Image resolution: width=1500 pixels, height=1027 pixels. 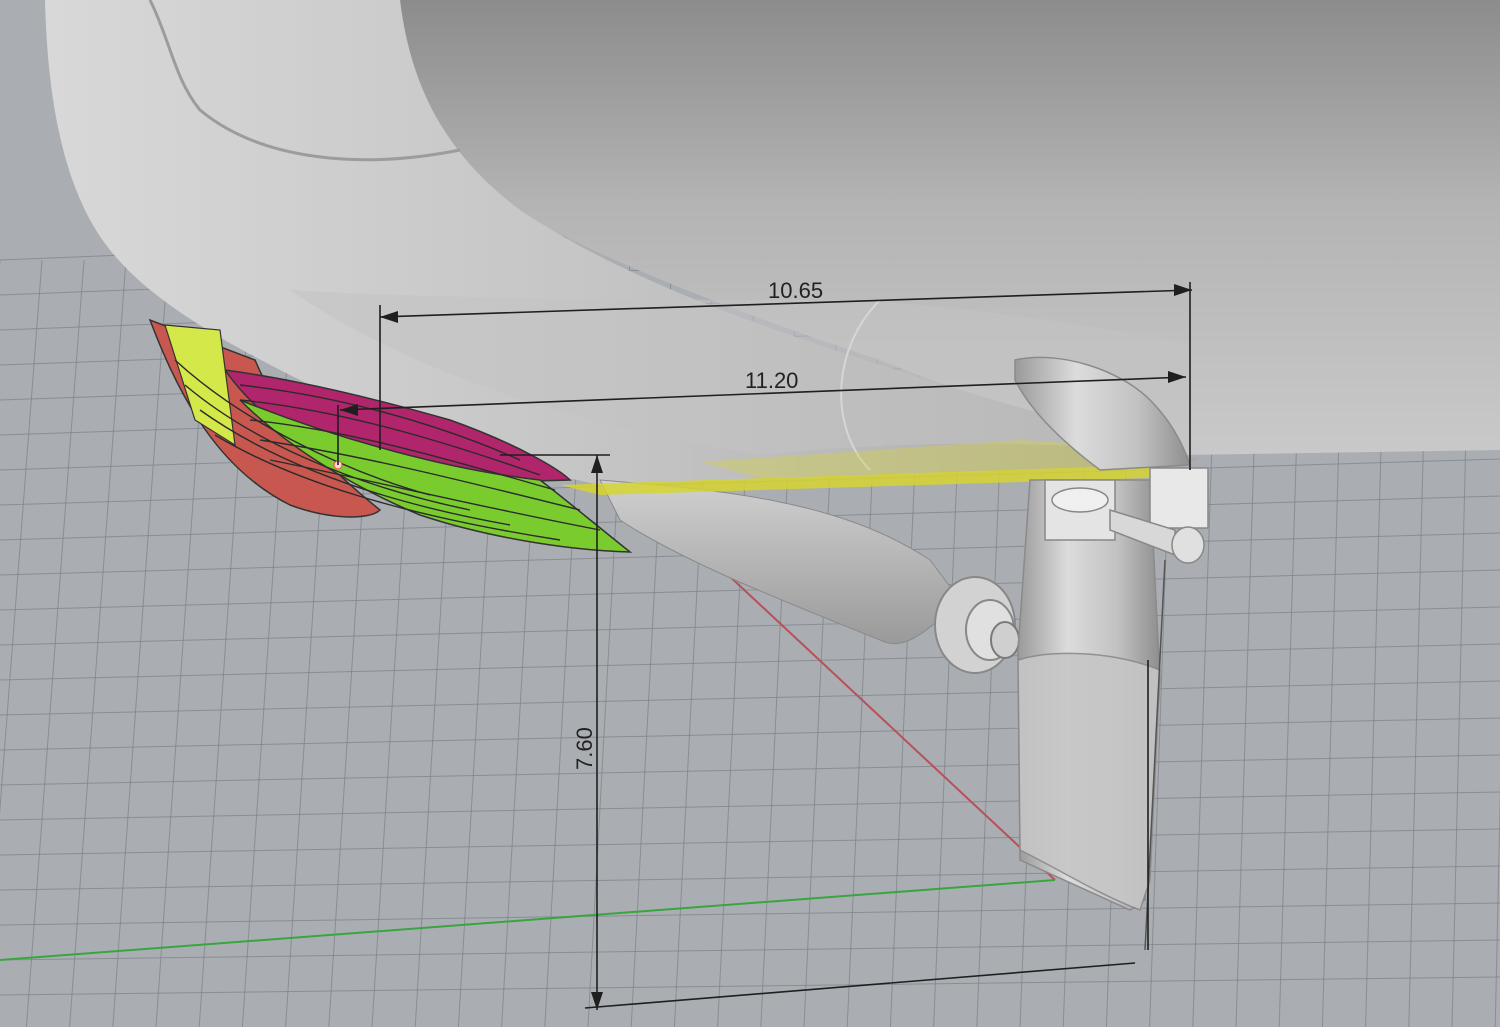 I want to click on dimension-height-label: 7.60, so click(x=584, y=748).